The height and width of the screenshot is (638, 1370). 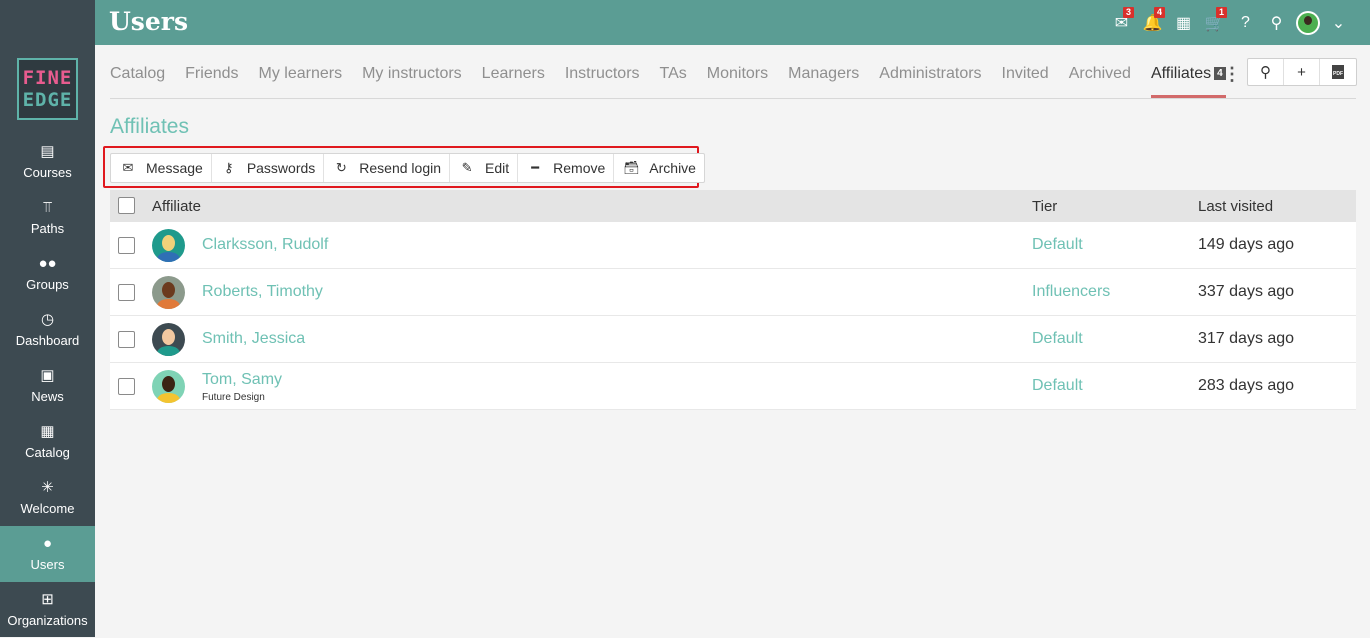 I want to click on minus-icon: ━, so click(x=535, y=167).